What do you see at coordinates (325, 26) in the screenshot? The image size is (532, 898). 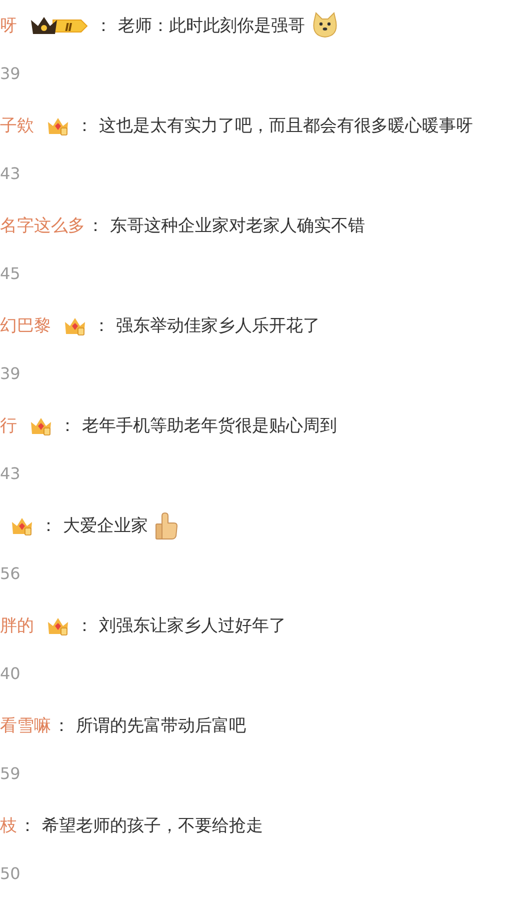 I see `dog-face-icon` at bounding box center [325, 26].